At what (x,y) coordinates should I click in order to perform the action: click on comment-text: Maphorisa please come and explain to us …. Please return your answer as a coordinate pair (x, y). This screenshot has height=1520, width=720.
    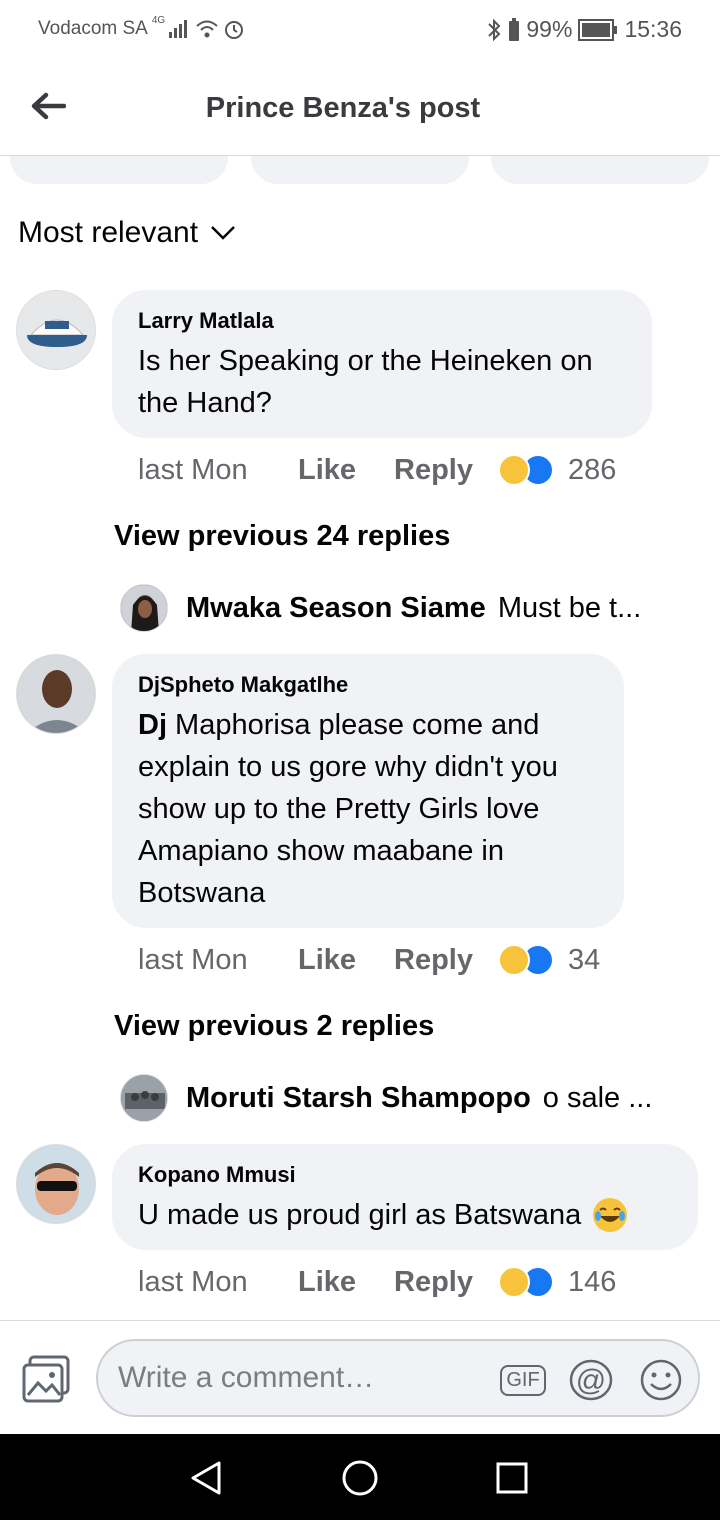
    Looking at the image, I should click on (348, 809).